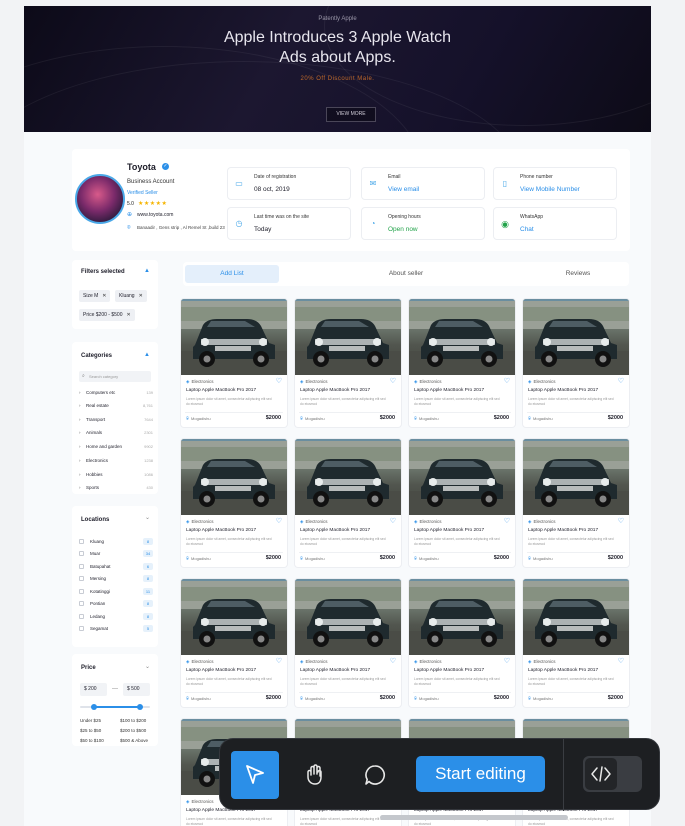  I want to click on price-min-input: $ 200, so click(93, 689).